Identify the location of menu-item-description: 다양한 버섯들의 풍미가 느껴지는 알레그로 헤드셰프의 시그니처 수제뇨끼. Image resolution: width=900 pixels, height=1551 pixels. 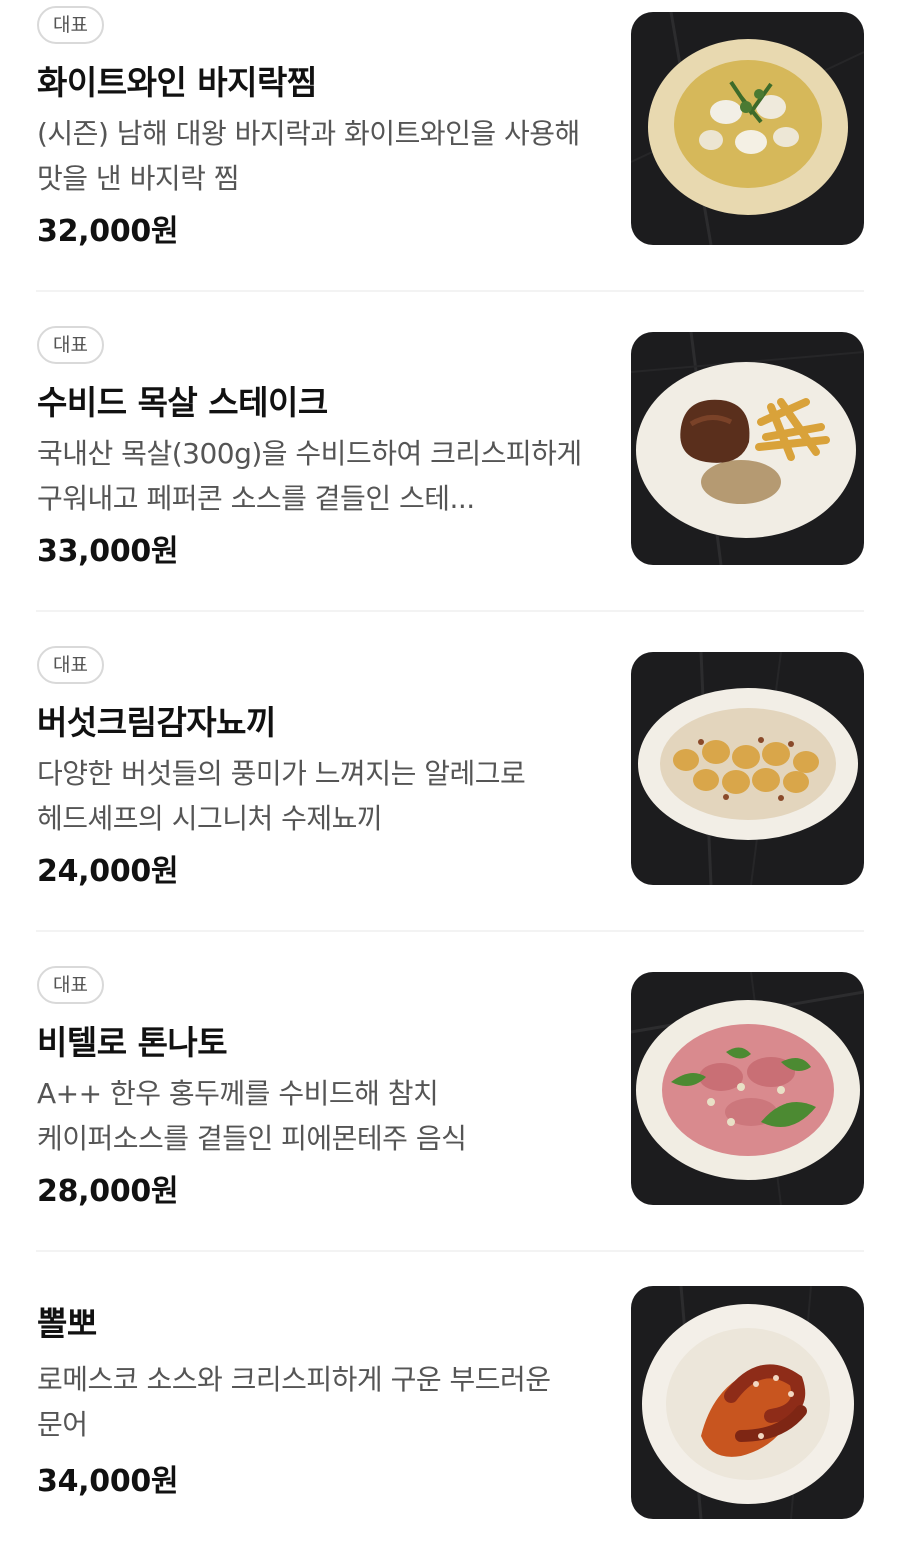
(281, 796).